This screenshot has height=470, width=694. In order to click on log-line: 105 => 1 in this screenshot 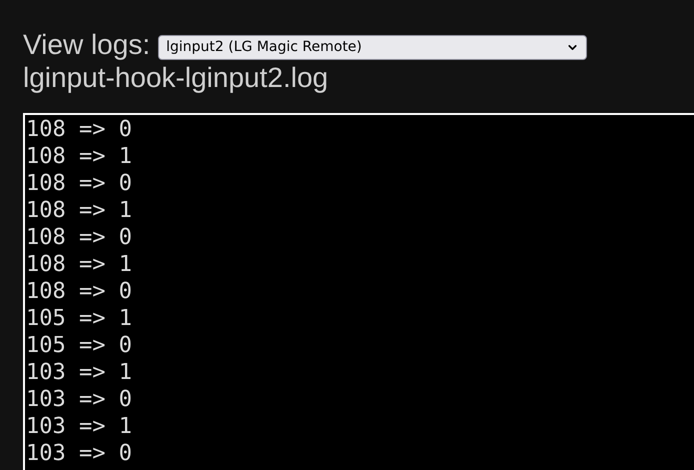, I will do `click(79, 318)`.